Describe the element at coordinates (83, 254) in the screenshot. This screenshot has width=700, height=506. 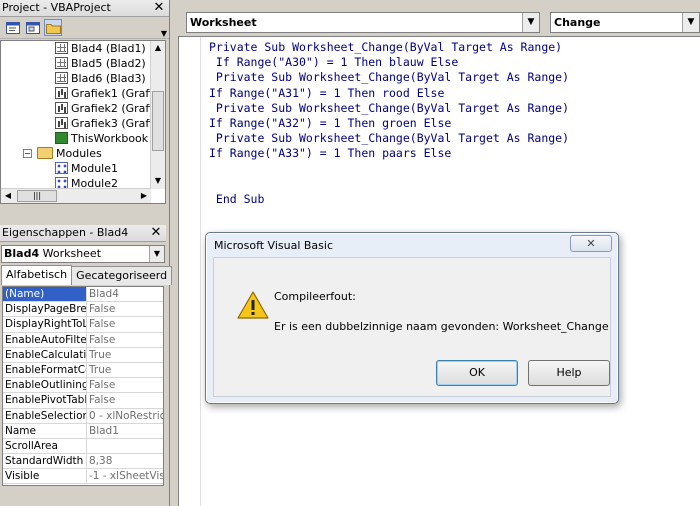
I see `object-select: Blad4 Worksheet ▼` at that location.